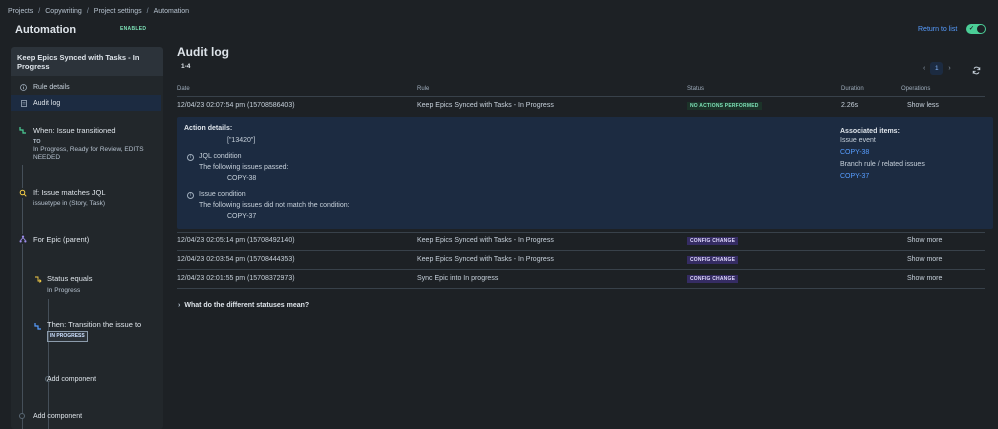 The height and width of the screenshot is (429, 998). What do you see at coordinates (981, 29) in the screenshot?
I see `toggle-knob` at bounding box center [981, 29].